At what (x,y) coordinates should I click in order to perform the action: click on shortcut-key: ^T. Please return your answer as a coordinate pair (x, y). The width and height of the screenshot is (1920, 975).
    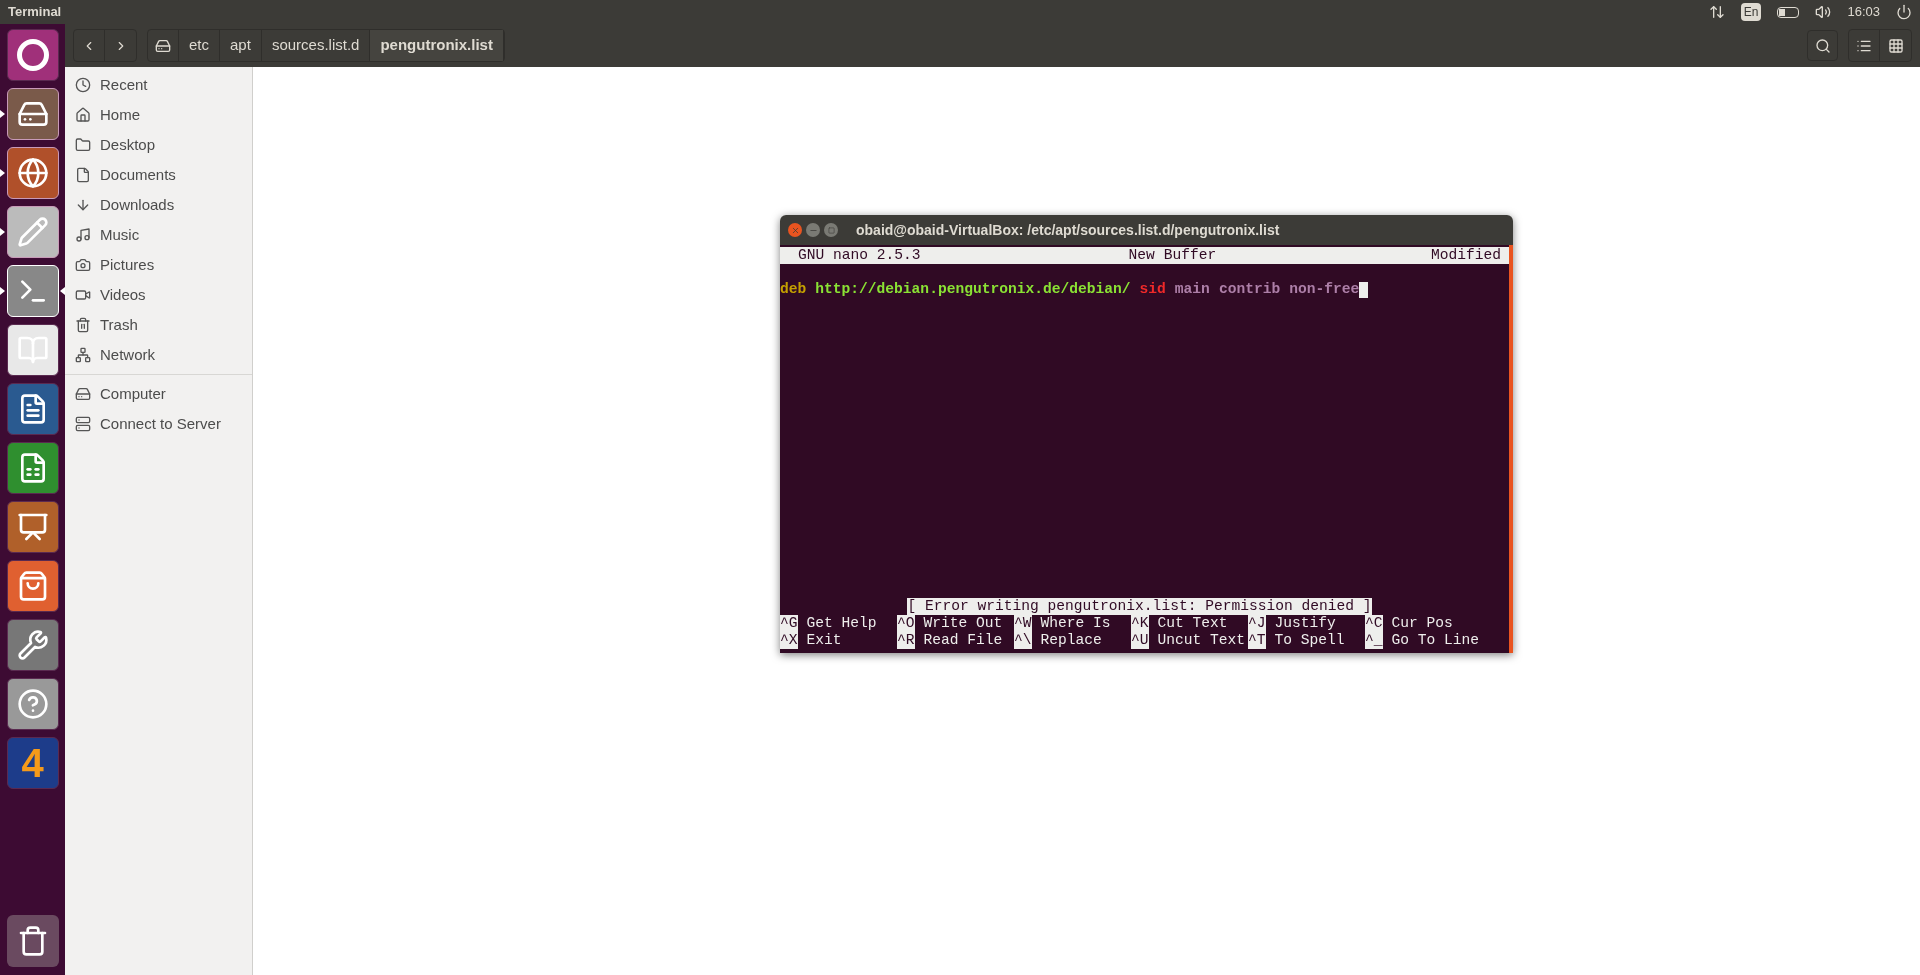
    Looking at the image, I should click on (1257, 640).